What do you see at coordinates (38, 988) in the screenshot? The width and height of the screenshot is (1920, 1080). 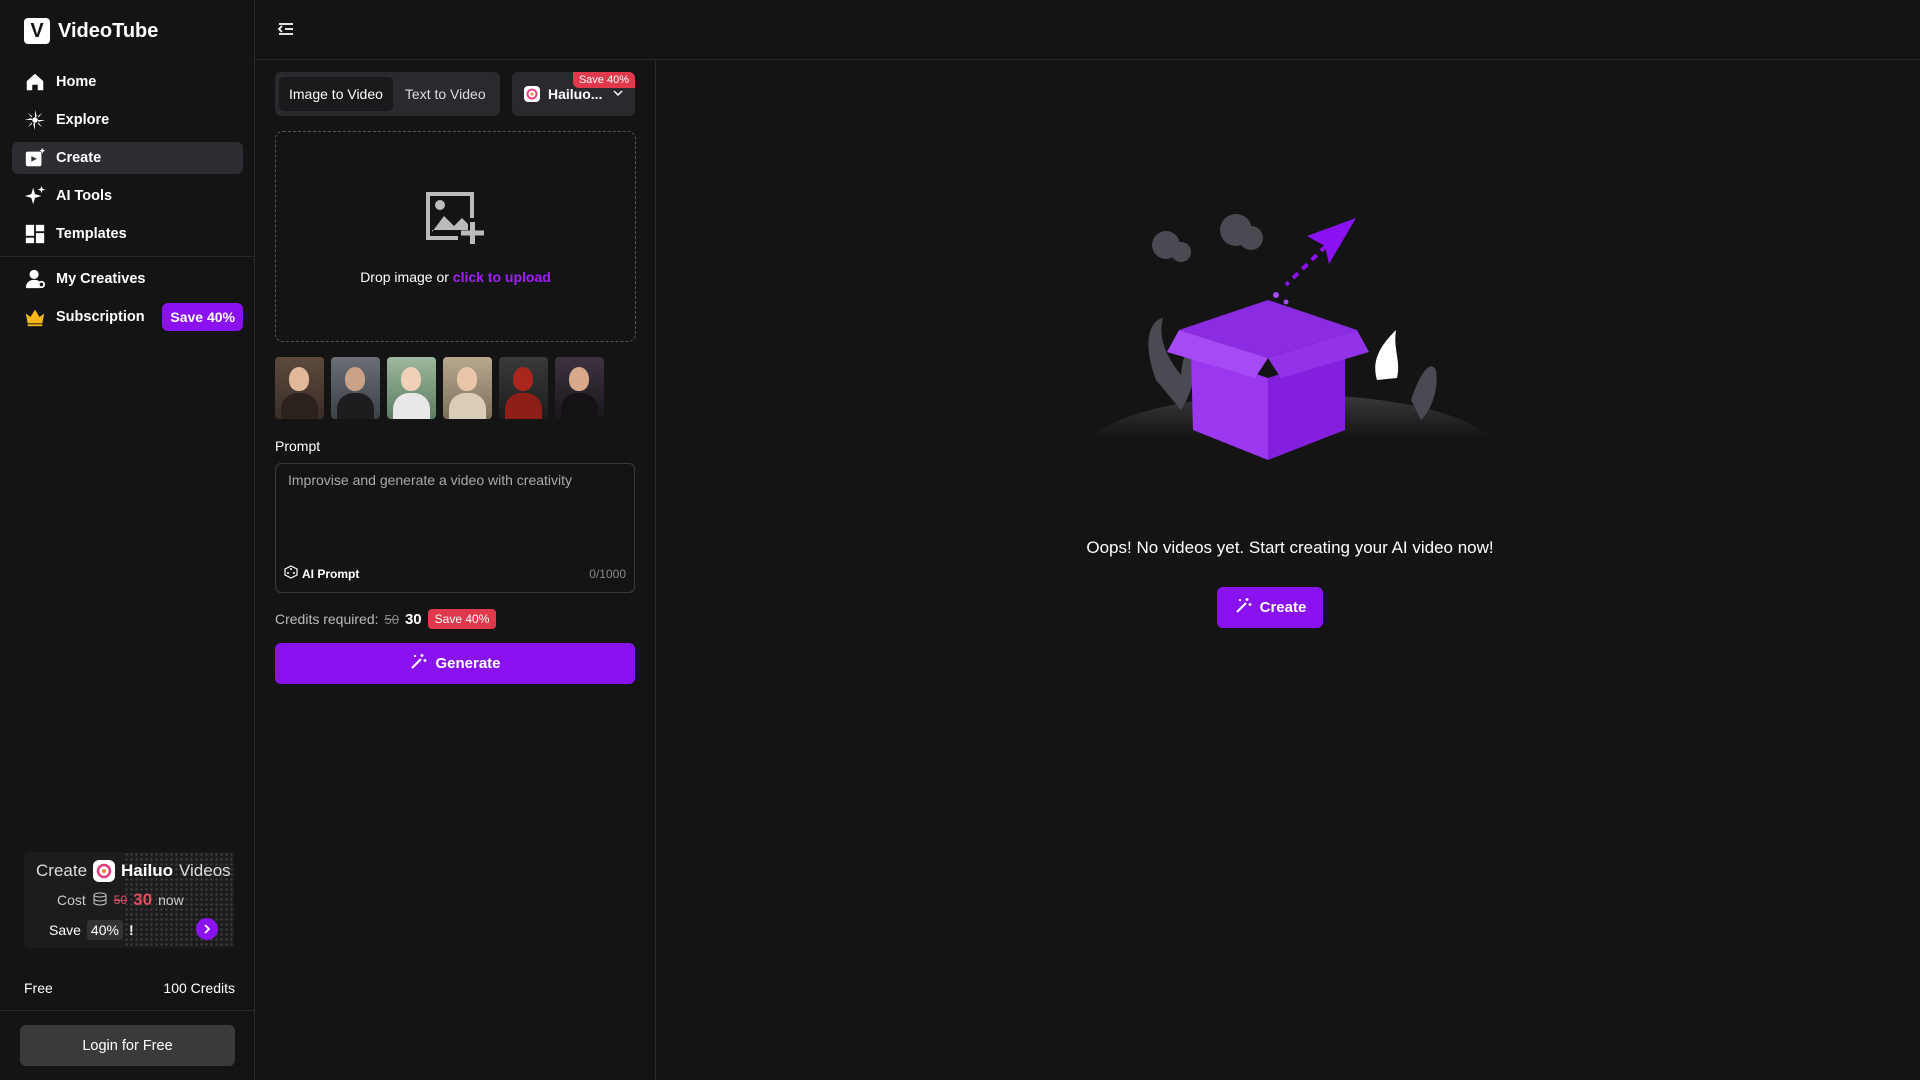 I see `plan-name: Free` at bounding box center [38, 988].